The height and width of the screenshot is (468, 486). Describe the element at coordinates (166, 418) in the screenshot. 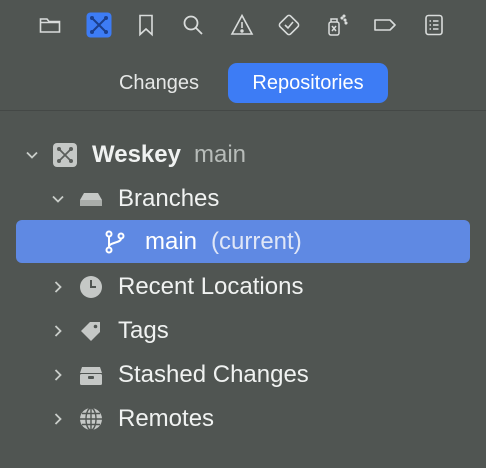

I see `remotes-label: Remotes` at that location.